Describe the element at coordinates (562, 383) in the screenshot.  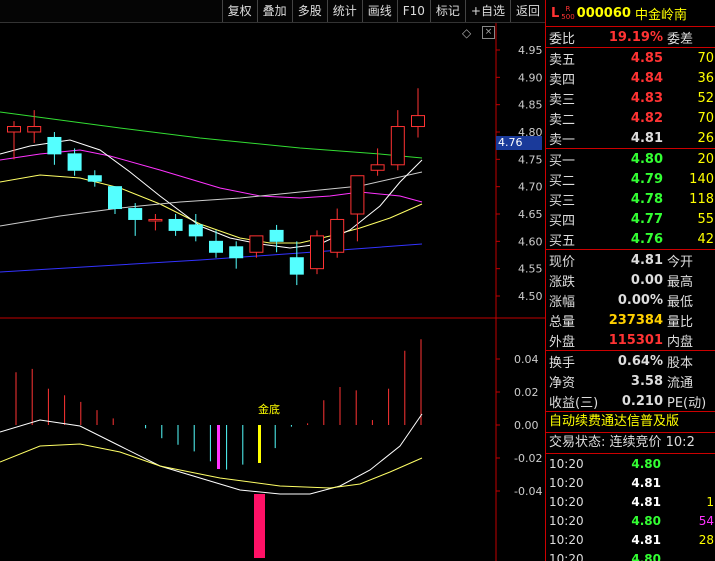
I see `finance-label: 净资` at that location.